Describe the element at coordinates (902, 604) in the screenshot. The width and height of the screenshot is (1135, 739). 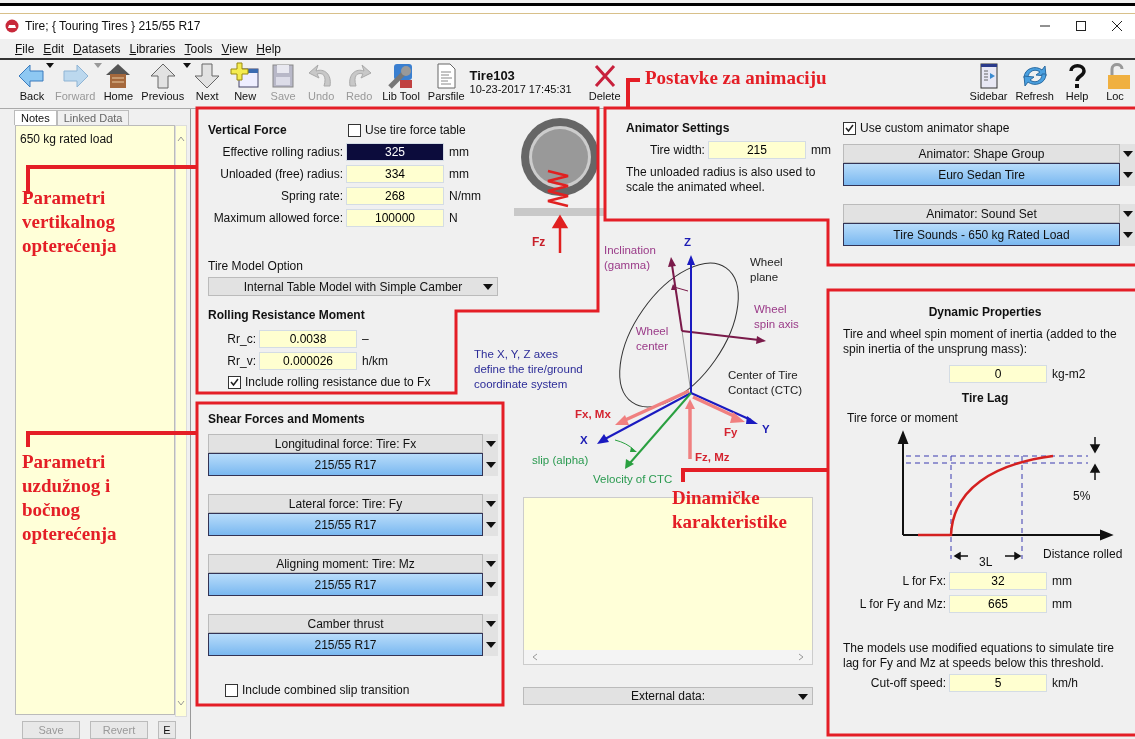
I see `field-label: L for Fy and Mz:` at that location.